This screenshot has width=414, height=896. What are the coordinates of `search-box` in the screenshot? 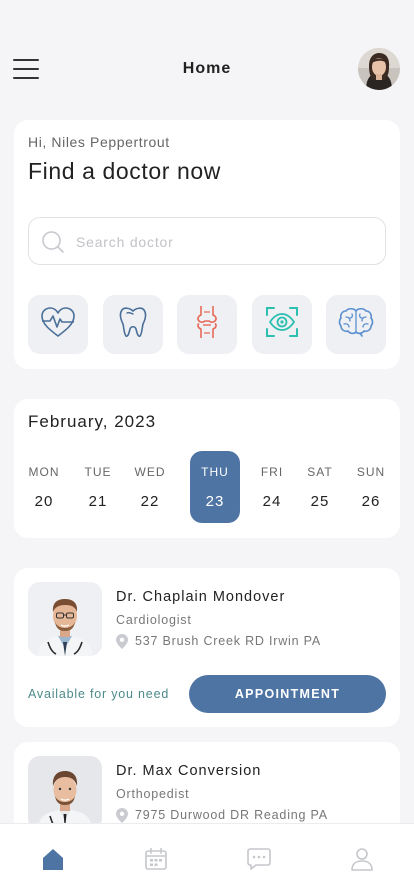 It's located at (207, 241).